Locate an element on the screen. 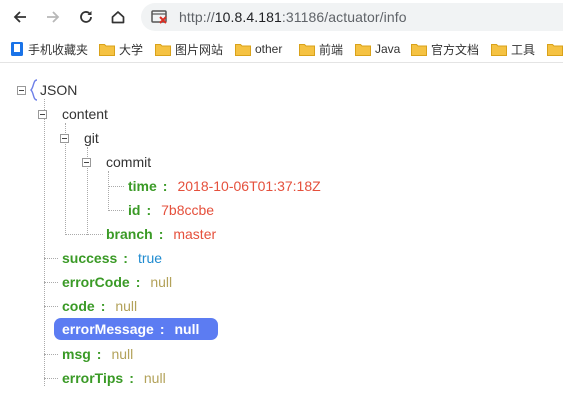 This screenshot has height=405, width=563. node-key: commit is located at coordinates (129, 162).